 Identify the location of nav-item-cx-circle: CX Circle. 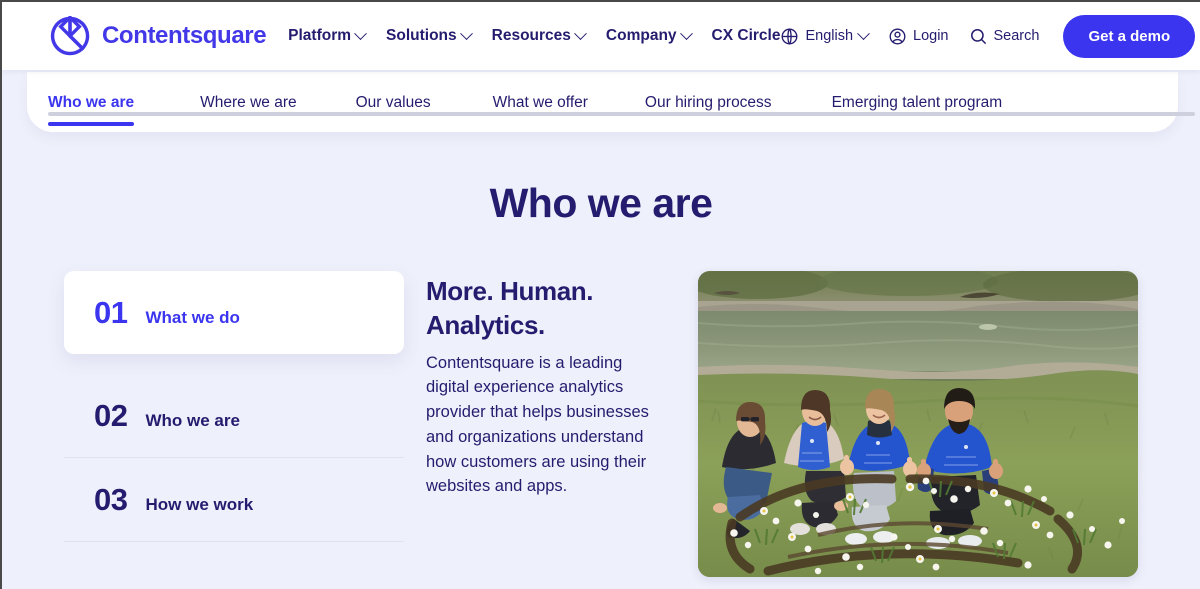
(746, 36).